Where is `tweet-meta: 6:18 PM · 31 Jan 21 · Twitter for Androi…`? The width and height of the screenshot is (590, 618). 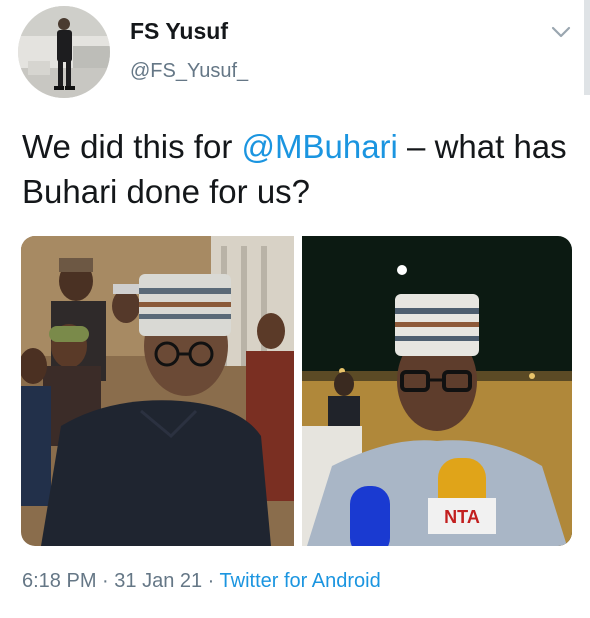 tweet-meta: 6:18 PM · 31 Jan 21 · Twitter for Androi… is located at coordinates (201, 581).